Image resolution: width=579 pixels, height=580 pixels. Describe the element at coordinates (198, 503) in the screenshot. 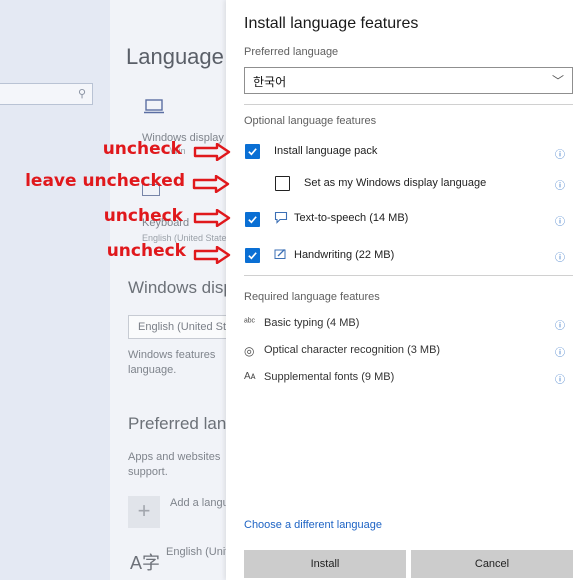

I see `add-language-label: Add a language` at that location.